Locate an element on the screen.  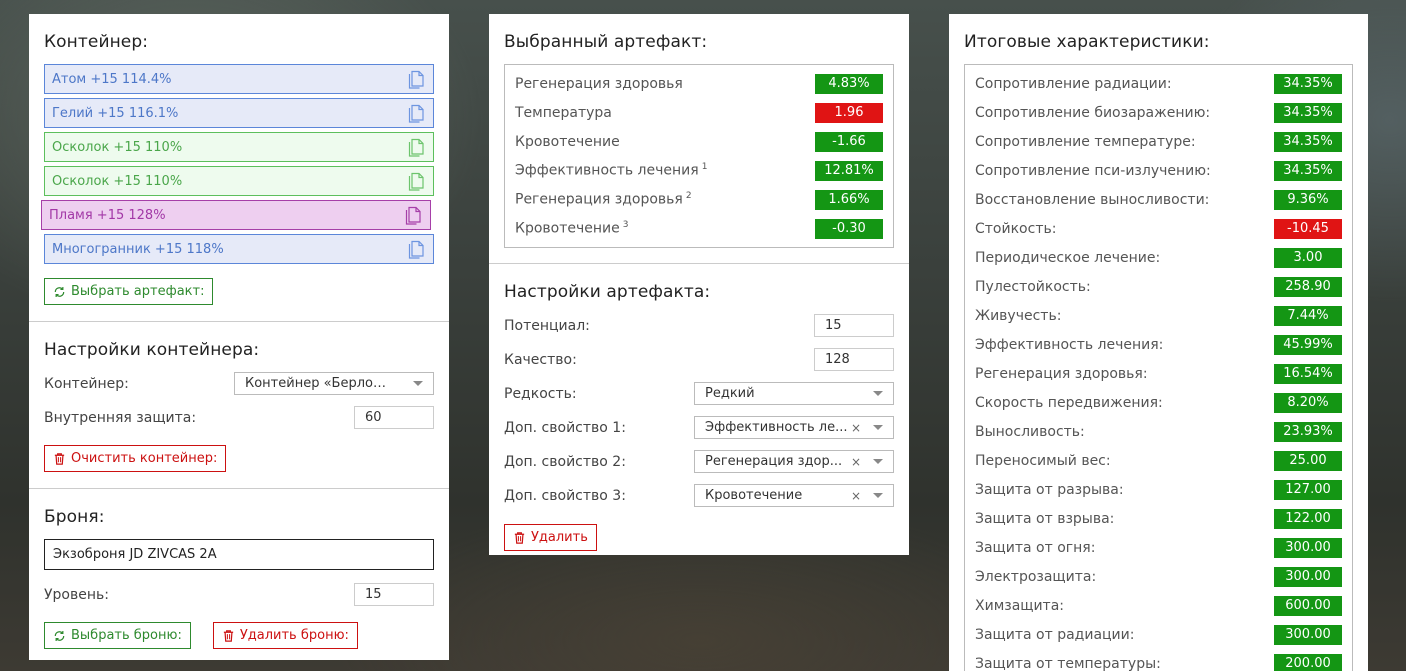
container-type-label: Контейнер: is located at coordinates (86, 383).